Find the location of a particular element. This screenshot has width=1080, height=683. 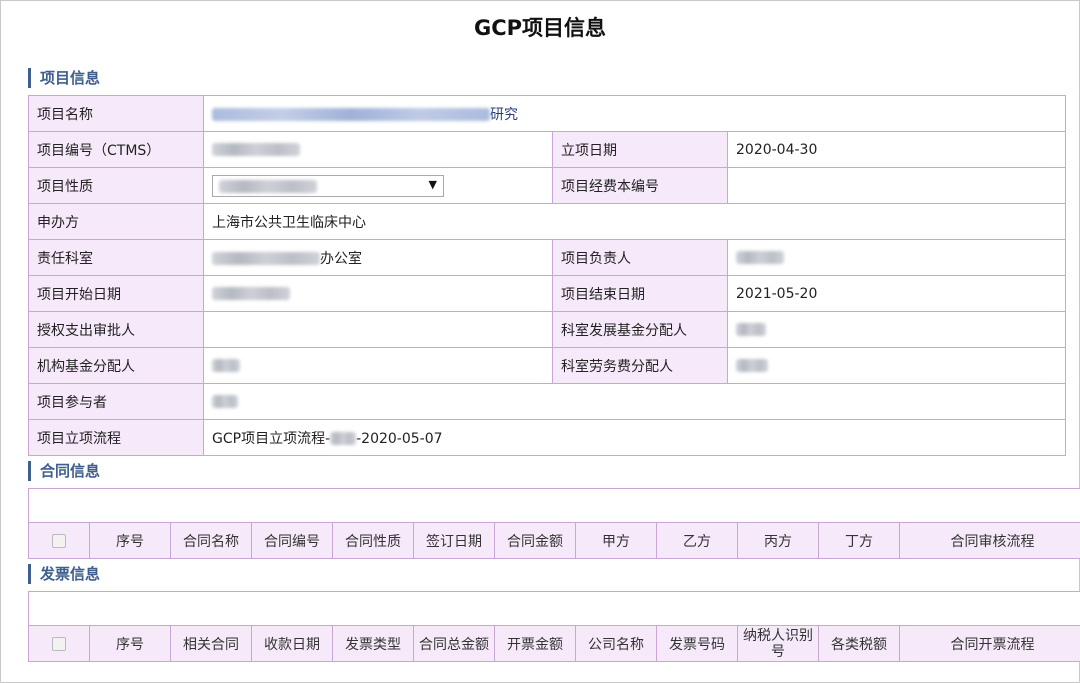

invoice-col-taxpayer-id: 纳税人识别号 is located at coordinates (778, 643).